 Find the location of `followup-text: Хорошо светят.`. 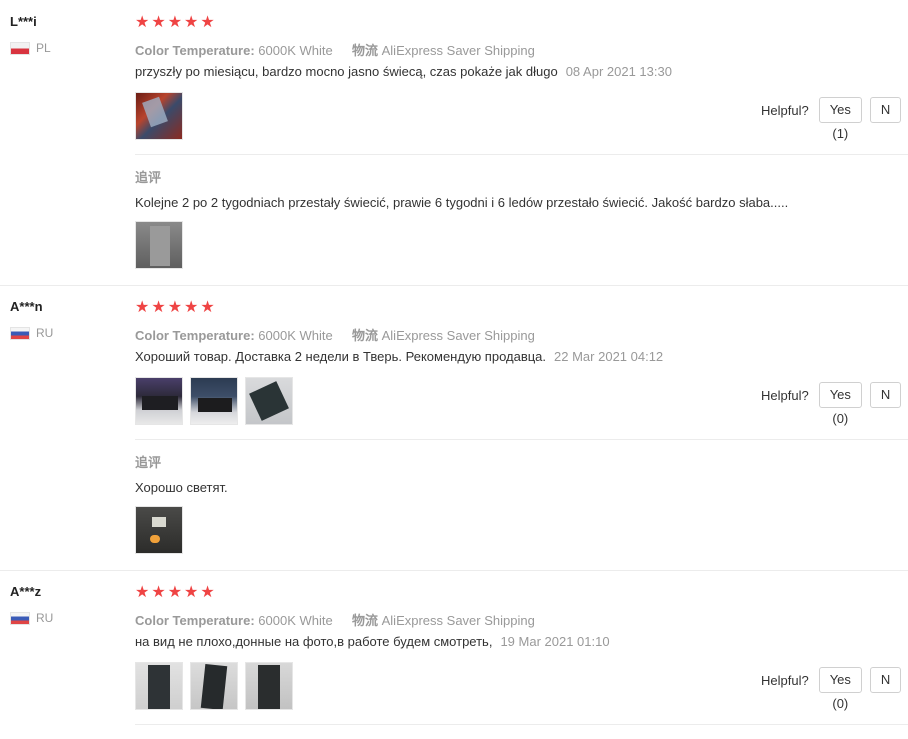

followup-text: Хорошо светят. is located at coordinates (181, 487).